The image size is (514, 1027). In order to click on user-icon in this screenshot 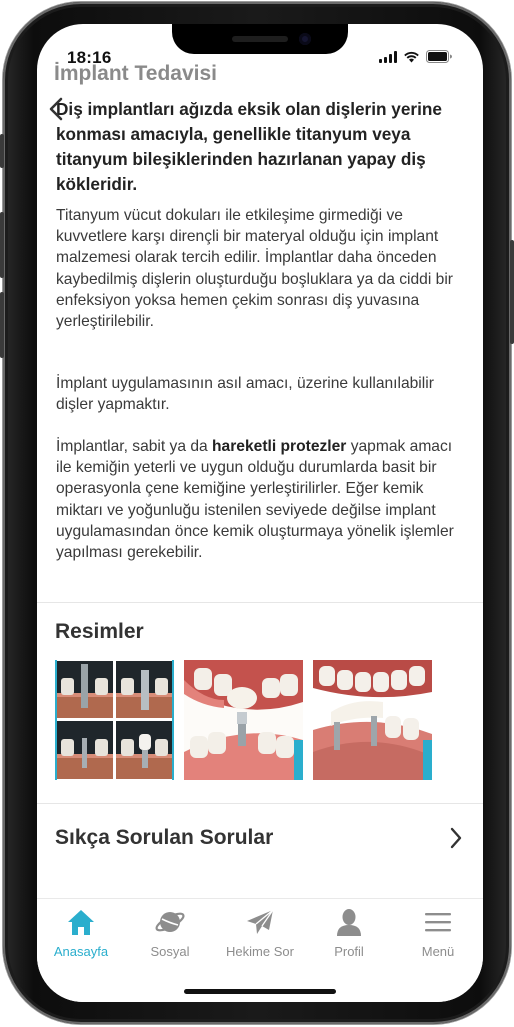, I will do `click(349, 922)`.